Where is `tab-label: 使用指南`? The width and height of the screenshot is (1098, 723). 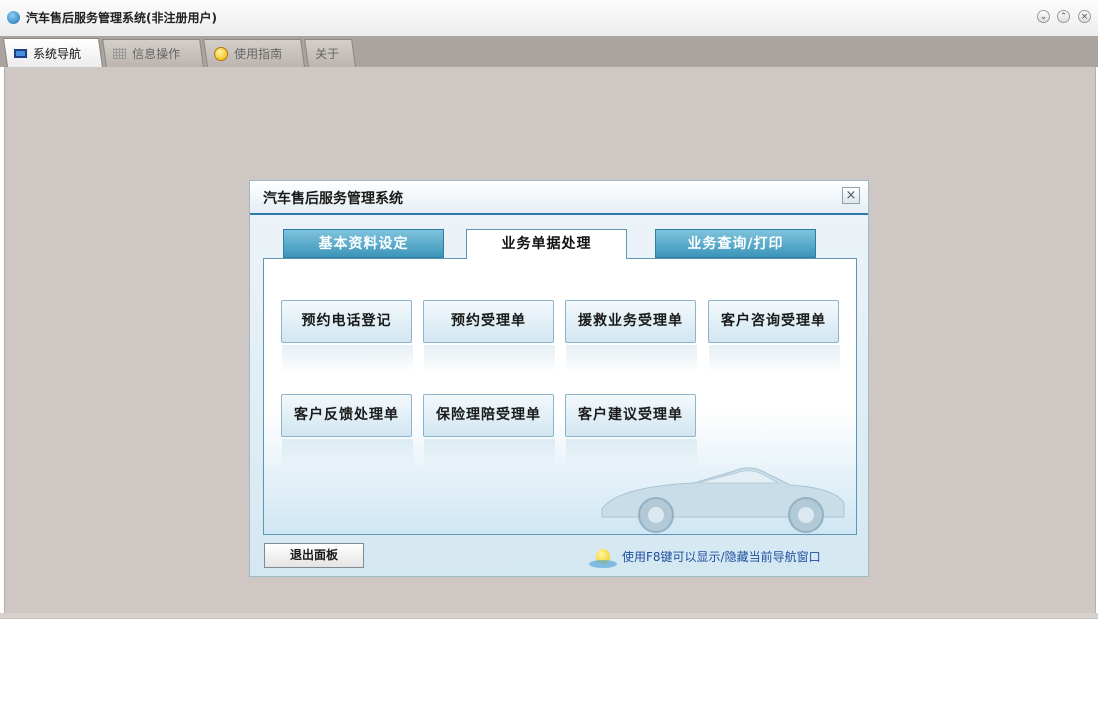
tab-label: 使用指南 is located at coordinates (258, 54).